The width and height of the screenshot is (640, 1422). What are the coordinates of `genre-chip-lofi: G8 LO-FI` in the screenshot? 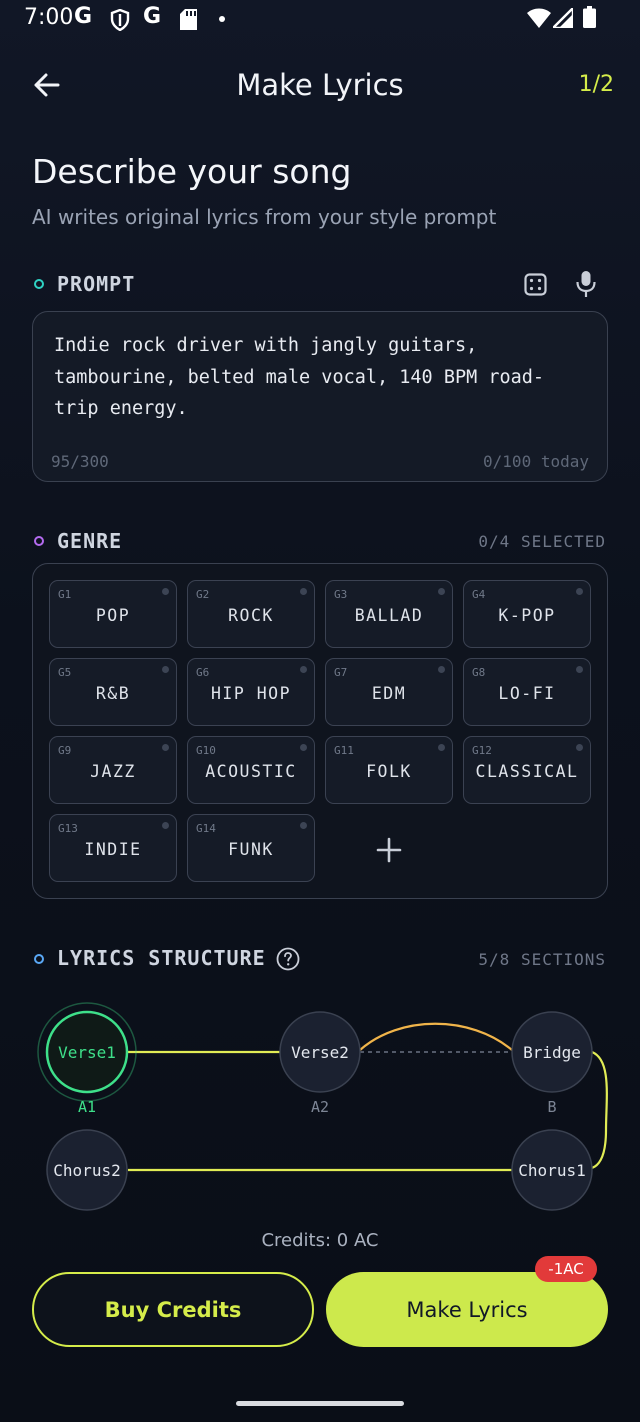 It's located at (527, 692).